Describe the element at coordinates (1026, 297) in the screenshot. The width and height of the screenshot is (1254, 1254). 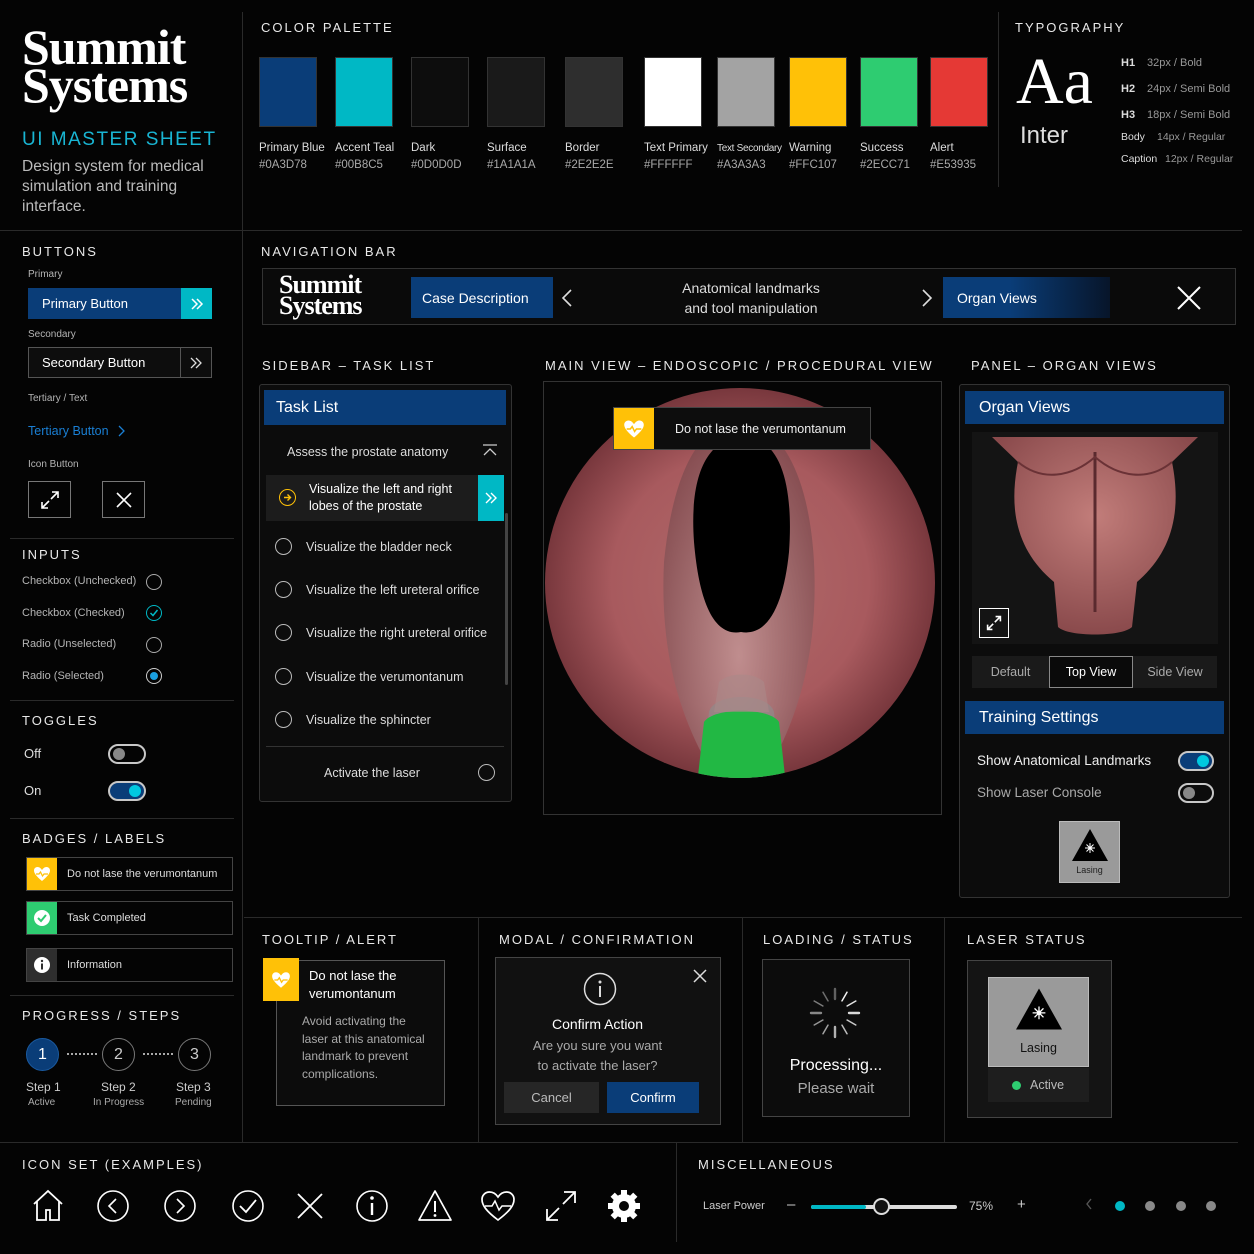
I see `tab-organ-views: Organ Views` at that location.